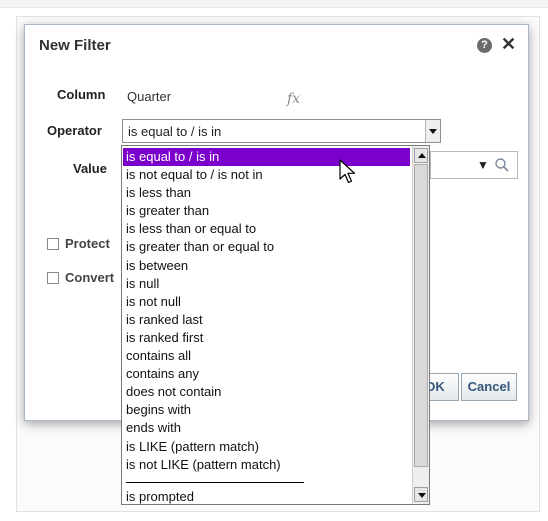 The width and height of the screenshot is (548, 521). What do you see at coordinates (175, 131) in the screenshot?
I see `operator-selected-value: is equal to / is in` at bounding box center [175, 131].